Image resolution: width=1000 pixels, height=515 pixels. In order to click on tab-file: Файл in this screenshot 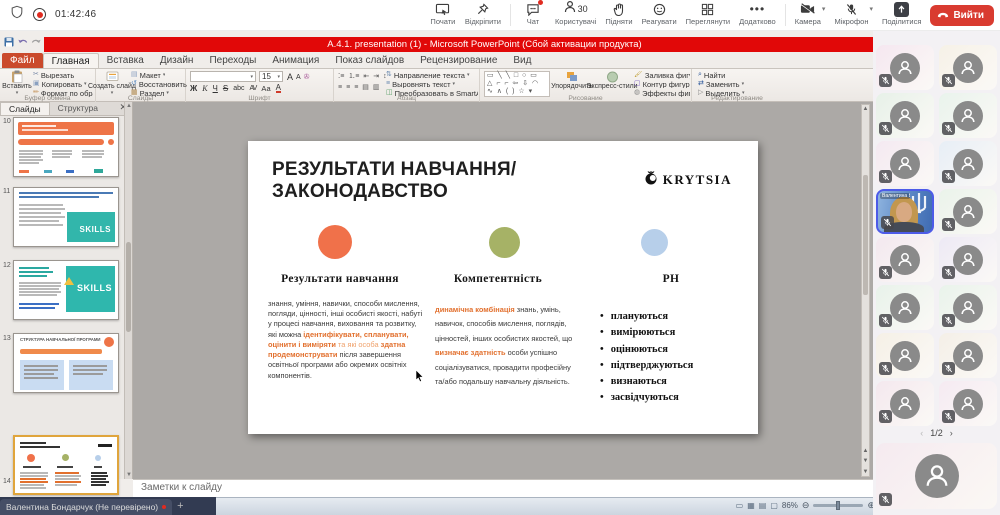, I will do `click(22, 60)`.